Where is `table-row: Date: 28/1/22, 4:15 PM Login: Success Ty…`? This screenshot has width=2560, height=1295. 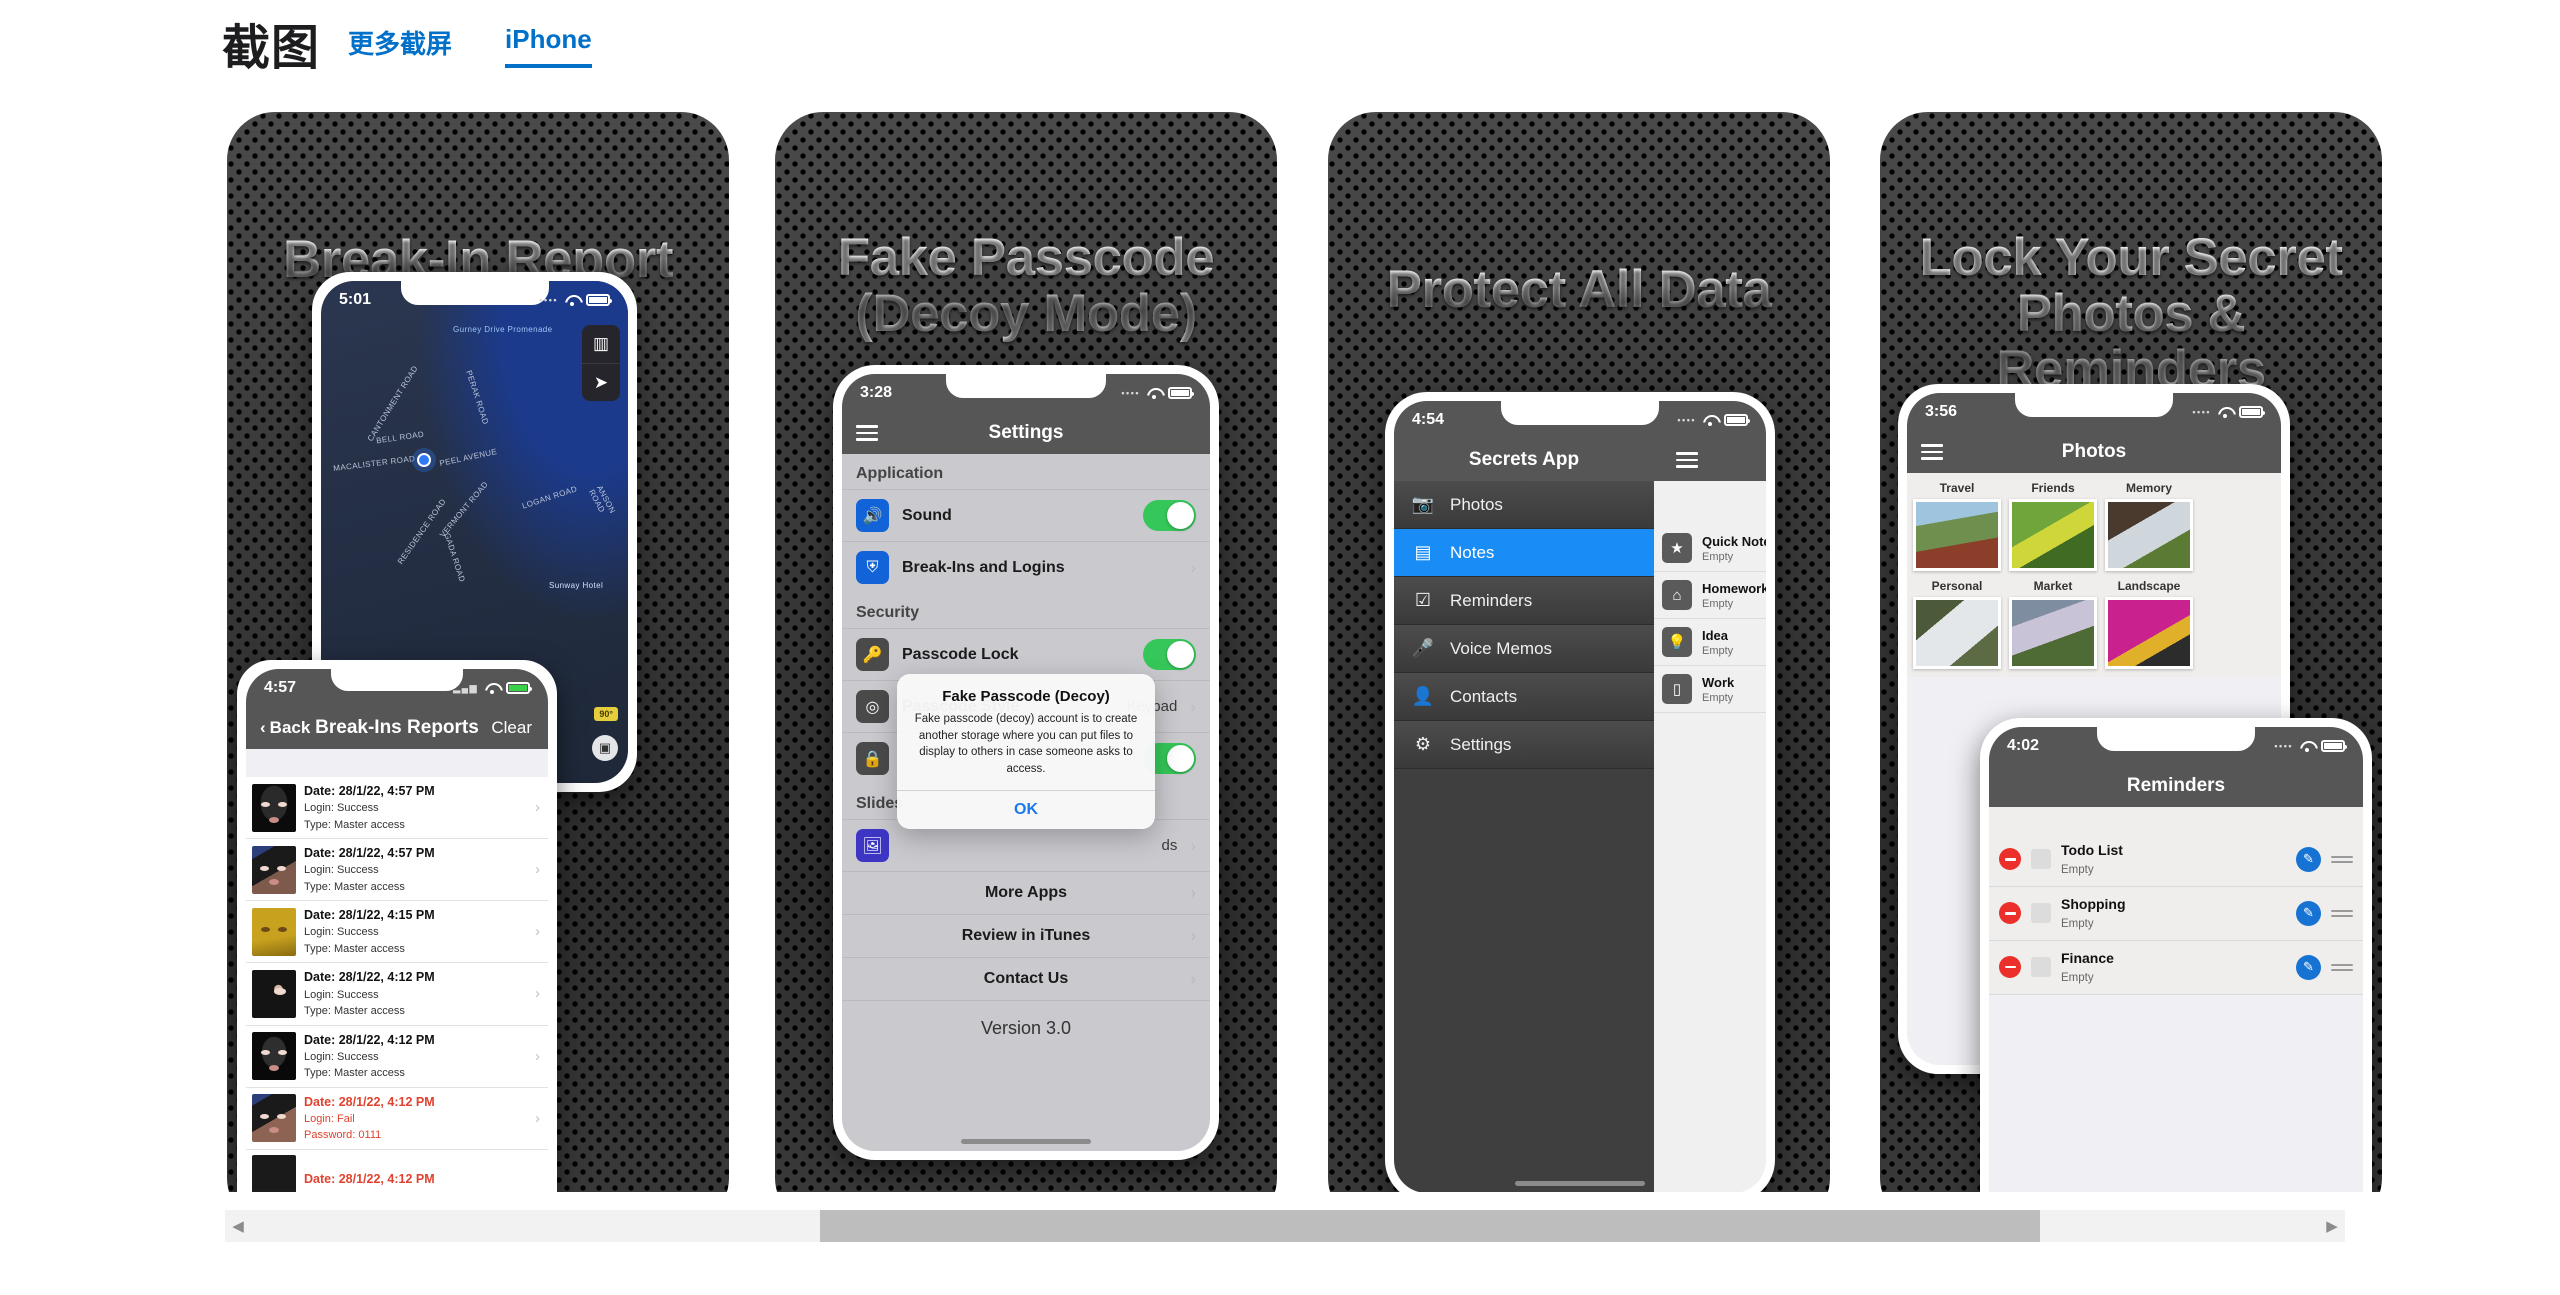
table-row: Date: 28/1/22, 4:15 PM Login: Success Ty… is located at coordinates (397, 932).